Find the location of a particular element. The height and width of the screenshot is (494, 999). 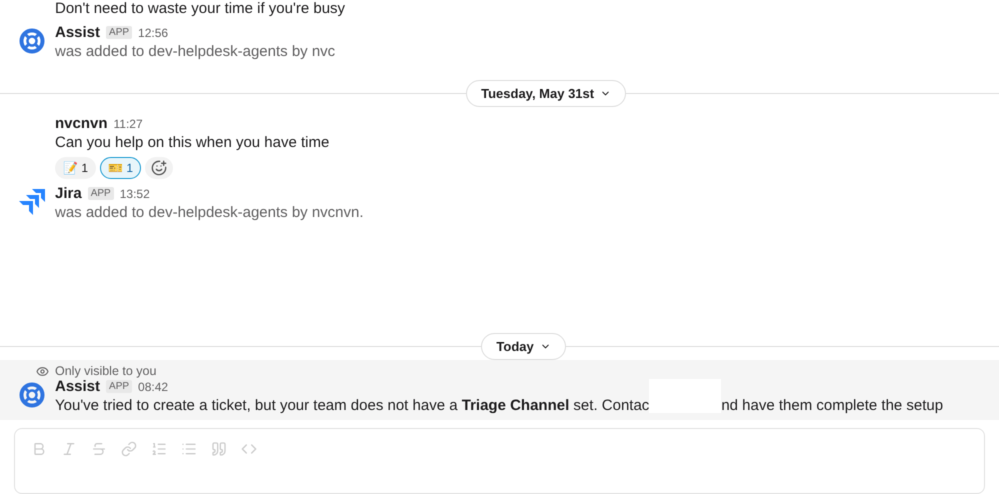

eye-icon is located at coordinates (42, 371).